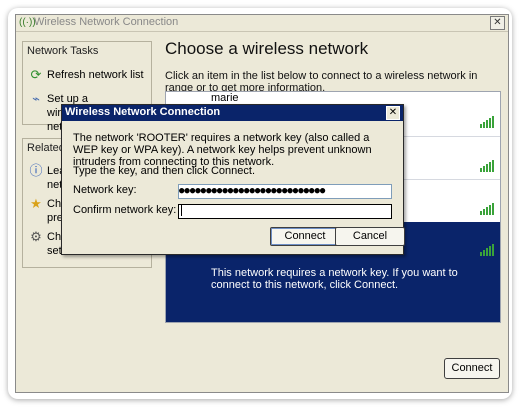 This screenshot has height=409, width=522. Describe the element at coordinates (36, 203) in the screenshot. I see `star-icon: ★` at that location.